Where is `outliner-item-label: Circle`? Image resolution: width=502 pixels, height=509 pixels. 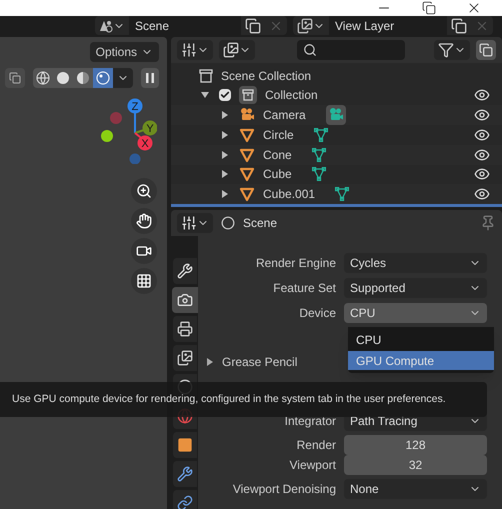 outliner-item-label: Circle is located at coordinates (278, 135).